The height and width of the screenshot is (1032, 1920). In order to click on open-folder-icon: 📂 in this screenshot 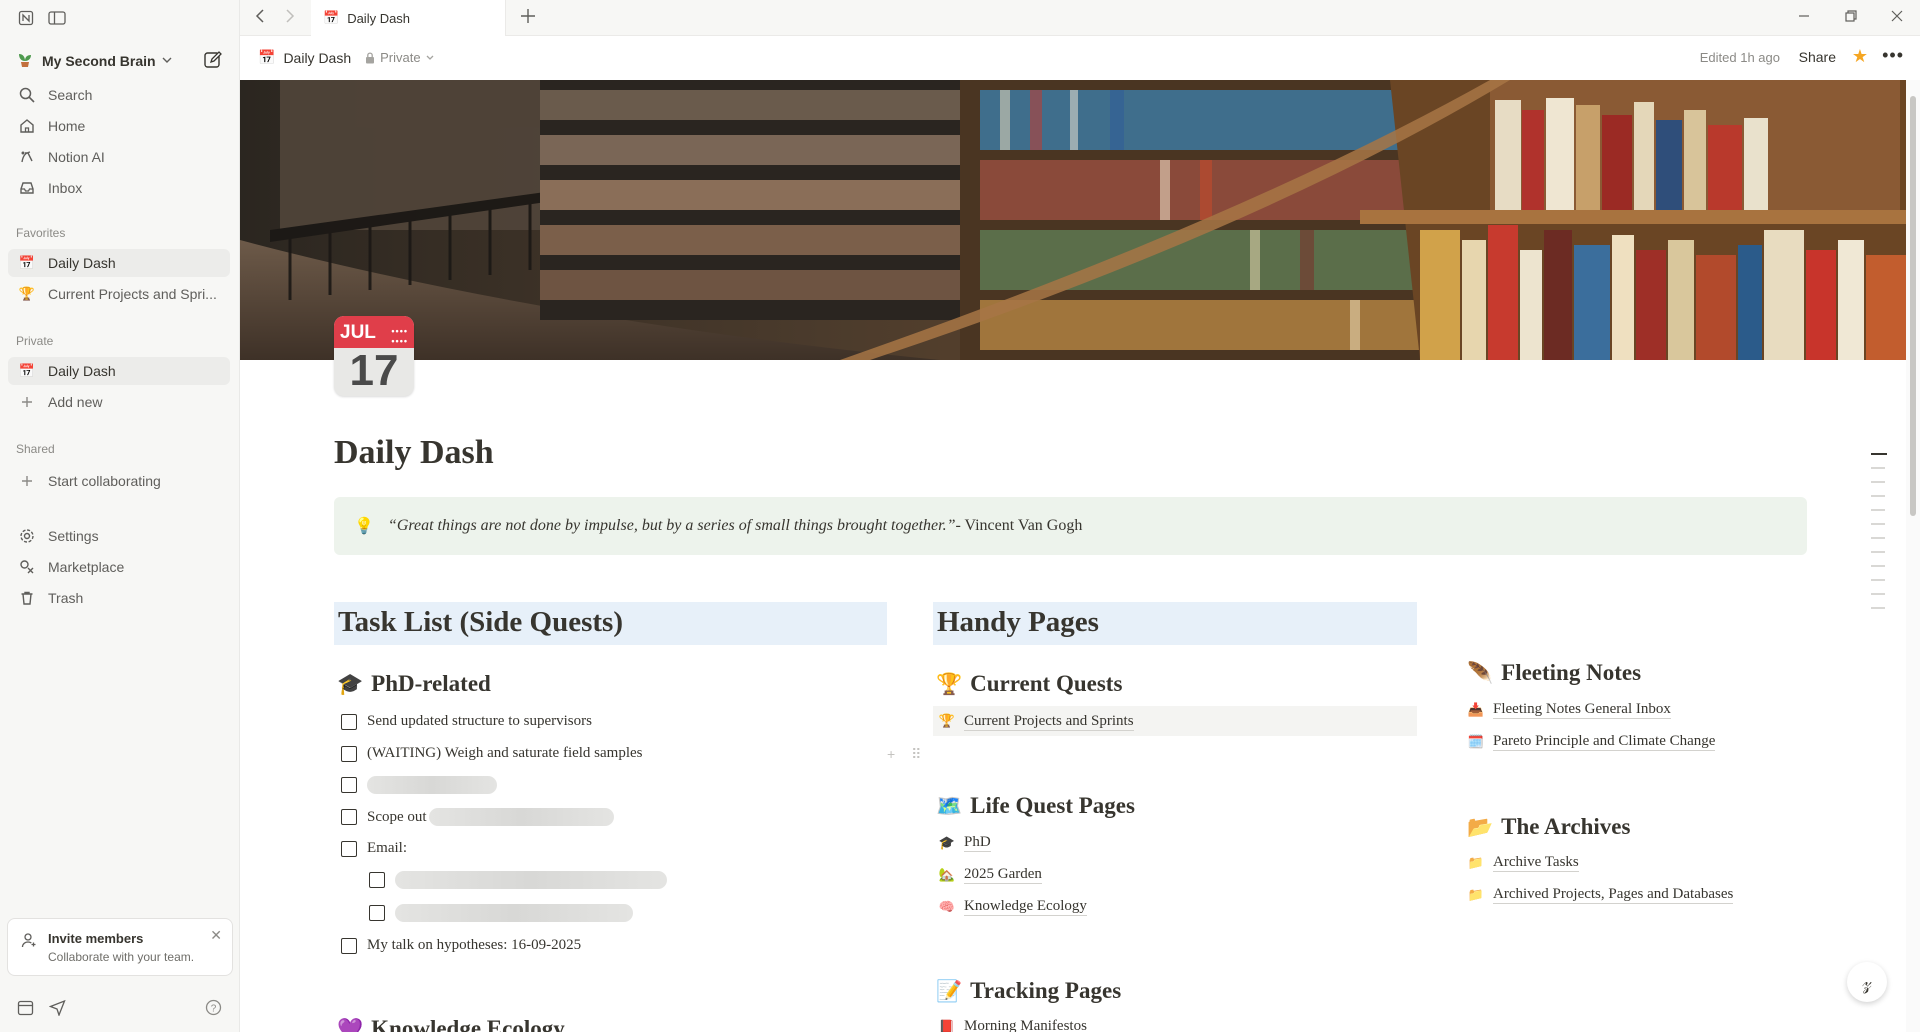, I will do `click(1480, 826)`.